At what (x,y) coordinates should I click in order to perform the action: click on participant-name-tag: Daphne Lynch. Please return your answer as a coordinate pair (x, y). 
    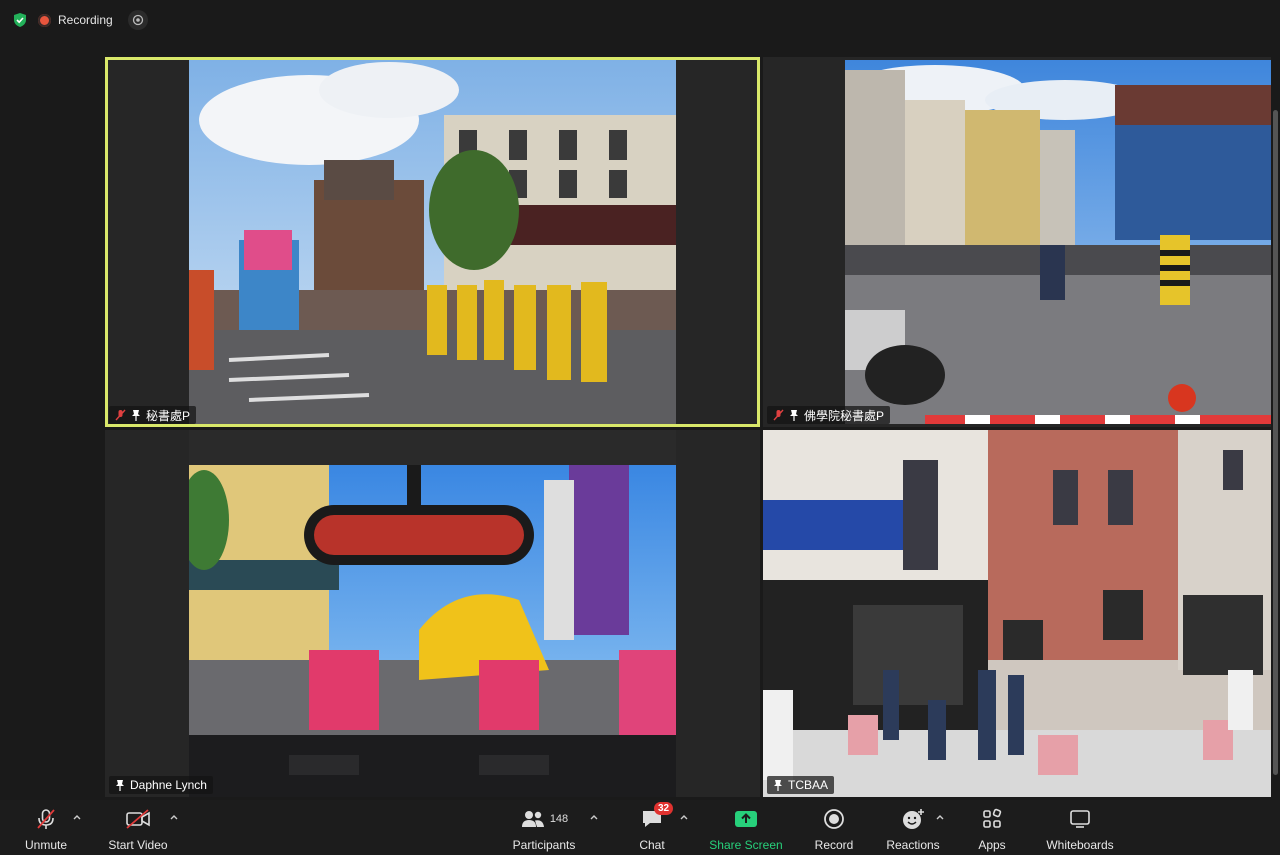
    Looking at the image, I should click on (161, 785).